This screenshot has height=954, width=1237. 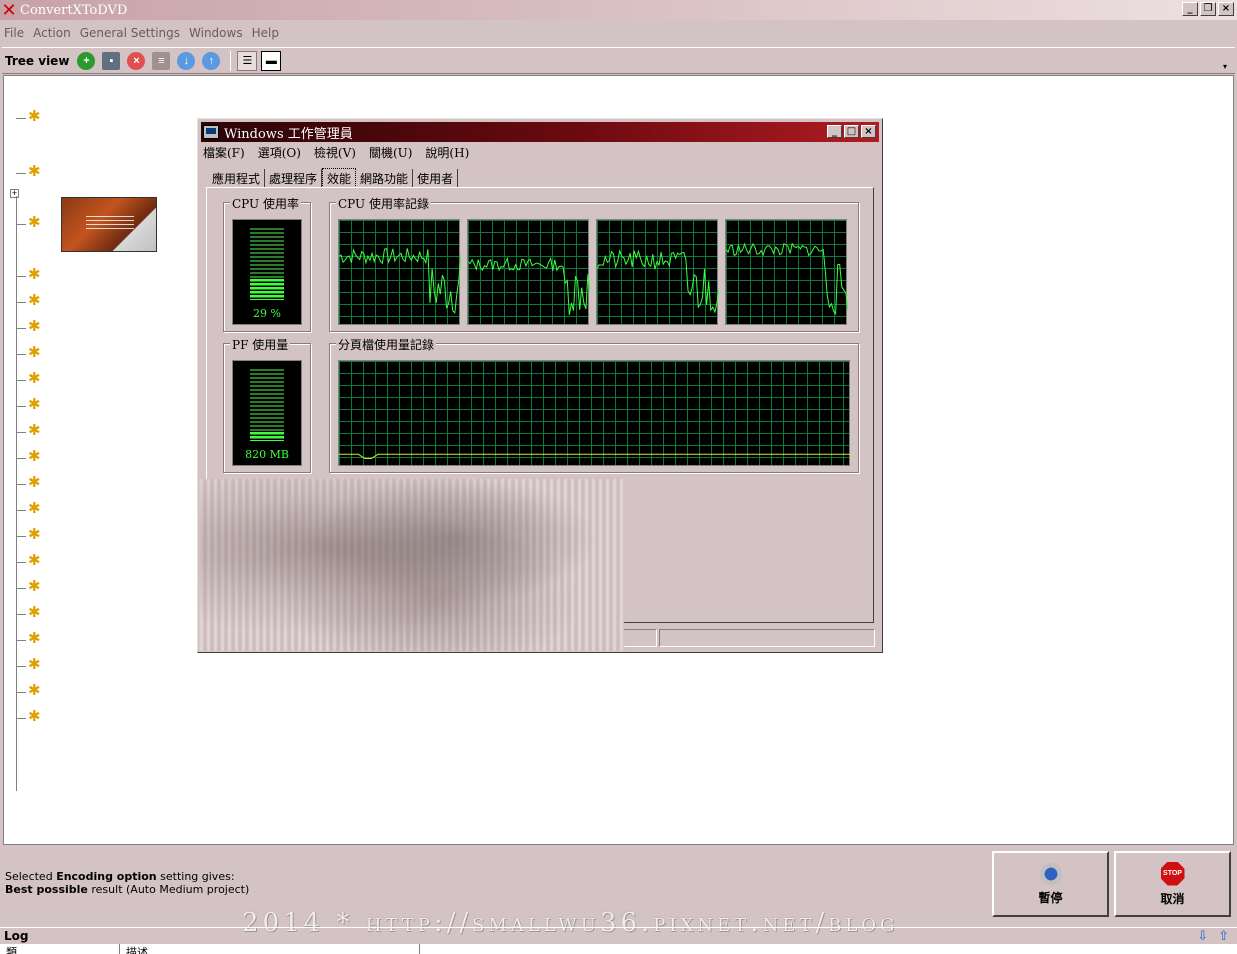 I want to click on tree-expander-icon: +, so click(x=14, y=193).